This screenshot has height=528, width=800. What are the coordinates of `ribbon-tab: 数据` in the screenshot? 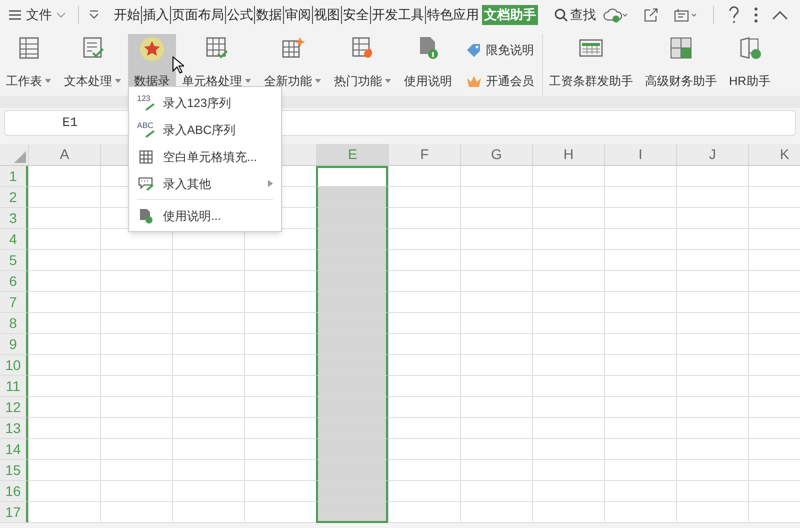 It's located at (269, 15).